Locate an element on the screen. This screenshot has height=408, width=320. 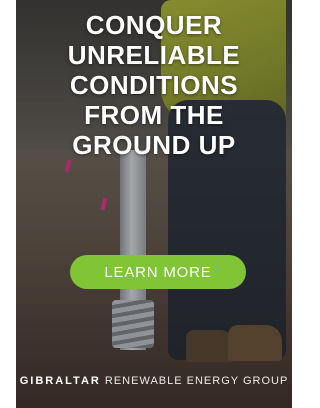
brand-name: GIBRALTAR is located at coordinates (60, 381).